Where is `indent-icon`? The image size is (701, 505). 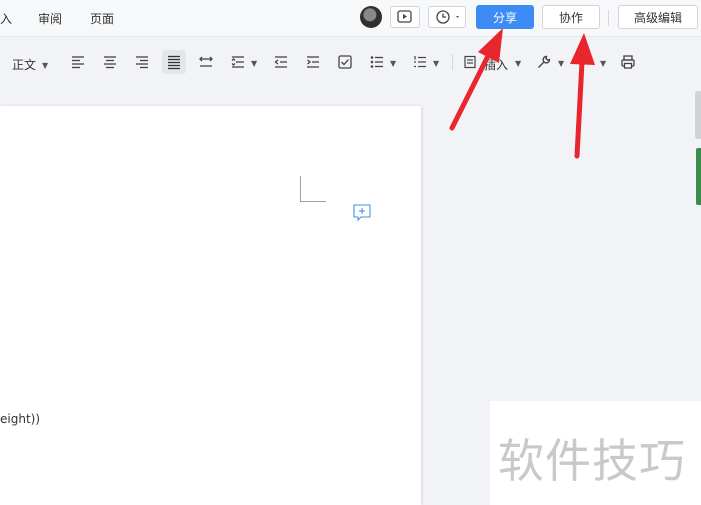
indent-icon is located at coordinates (313, 62).